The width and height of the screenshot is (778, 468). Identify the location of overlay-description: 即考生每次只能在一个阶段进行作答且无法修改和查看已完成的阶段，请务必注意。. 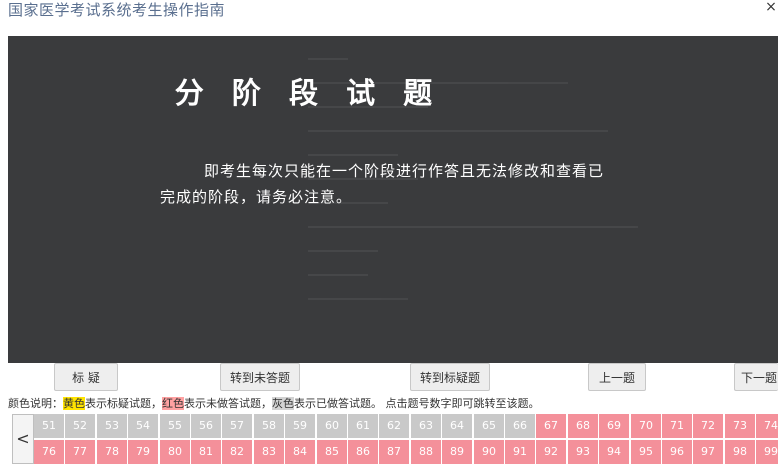
(382, 184).